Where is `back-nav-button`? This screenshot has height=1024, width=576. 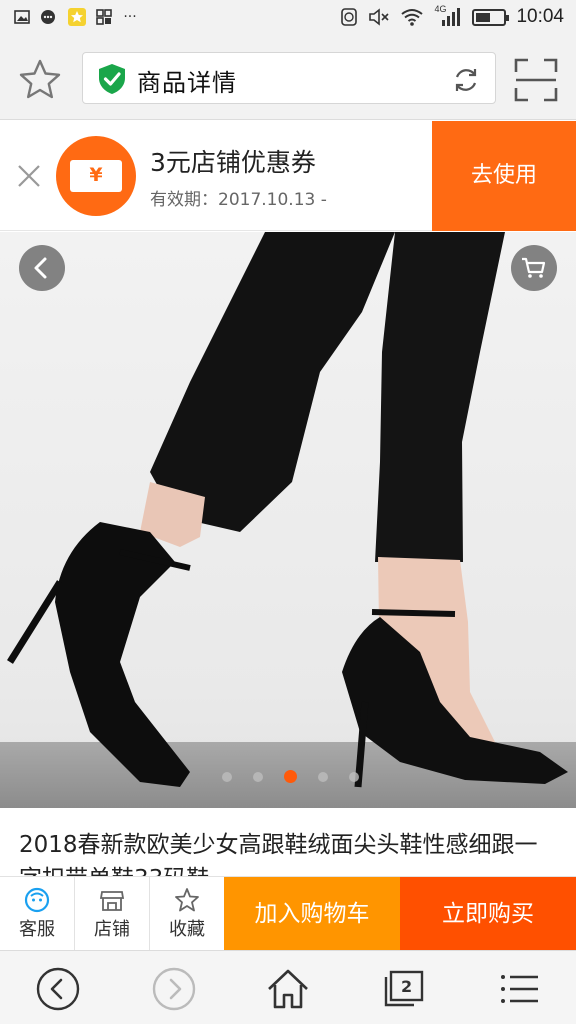
back-nav-button is located at coordinates (58, 989).